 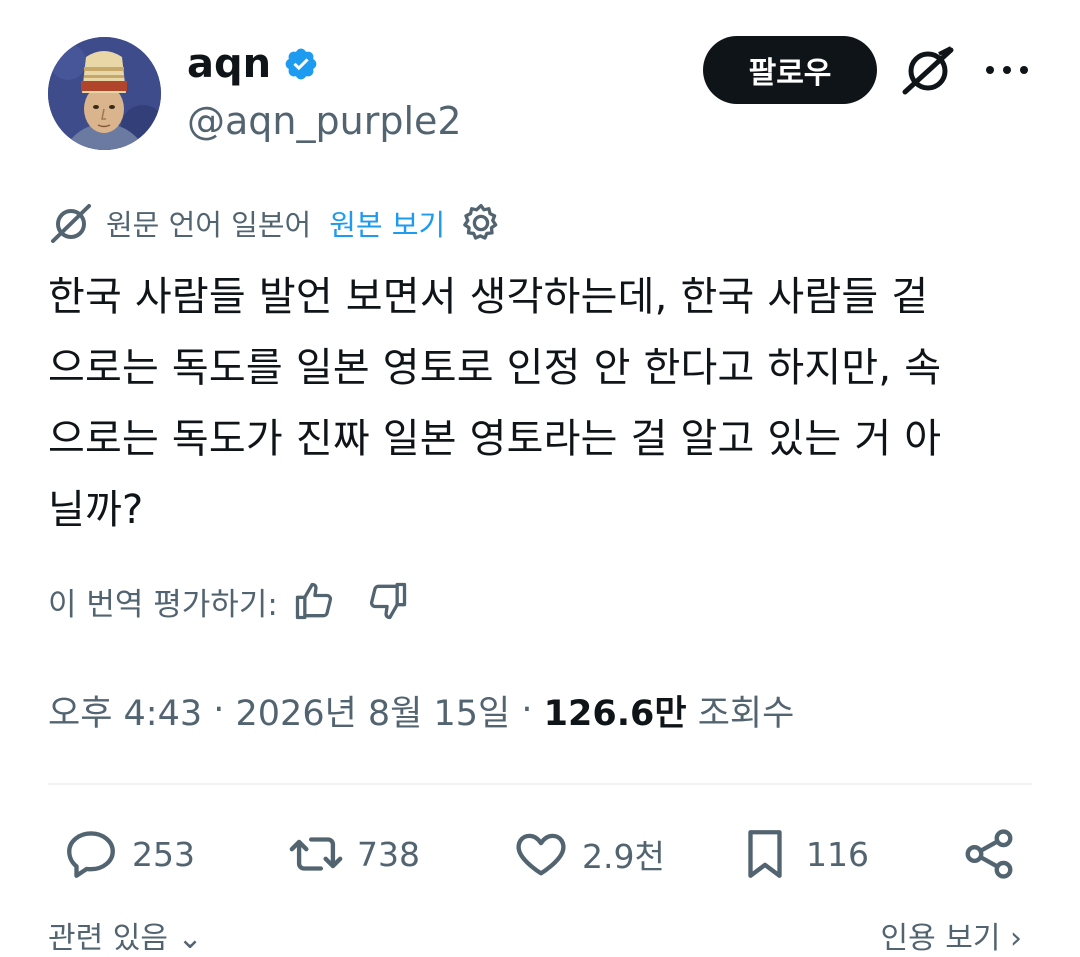 I want to click on views-label: 조회수, so click(x=740, y=713).